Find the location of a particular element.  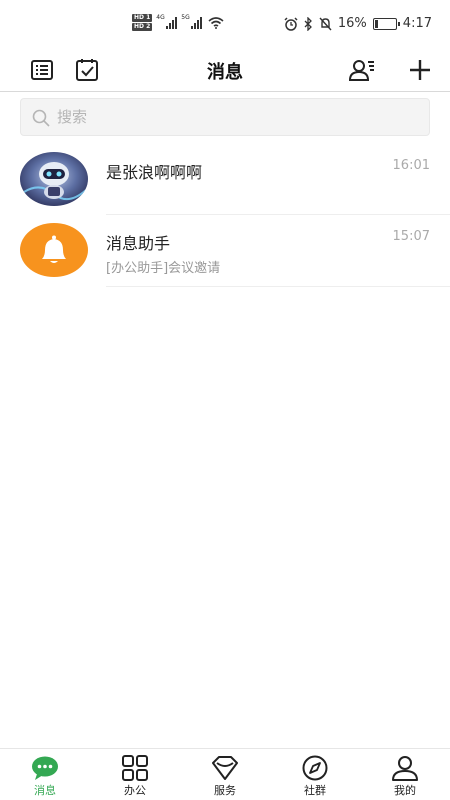

chat-name: 消息助手 is located at coordinates (138, 243).